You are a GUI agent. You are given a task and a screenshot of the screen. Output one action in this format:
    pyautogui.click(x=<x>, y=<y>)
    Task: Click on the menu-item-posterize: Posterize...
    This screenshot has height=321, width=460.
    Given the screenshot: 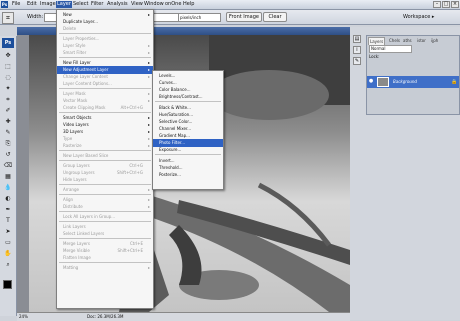 What is the action you would take?
    pyautogui.click(x=188, y=175)
    